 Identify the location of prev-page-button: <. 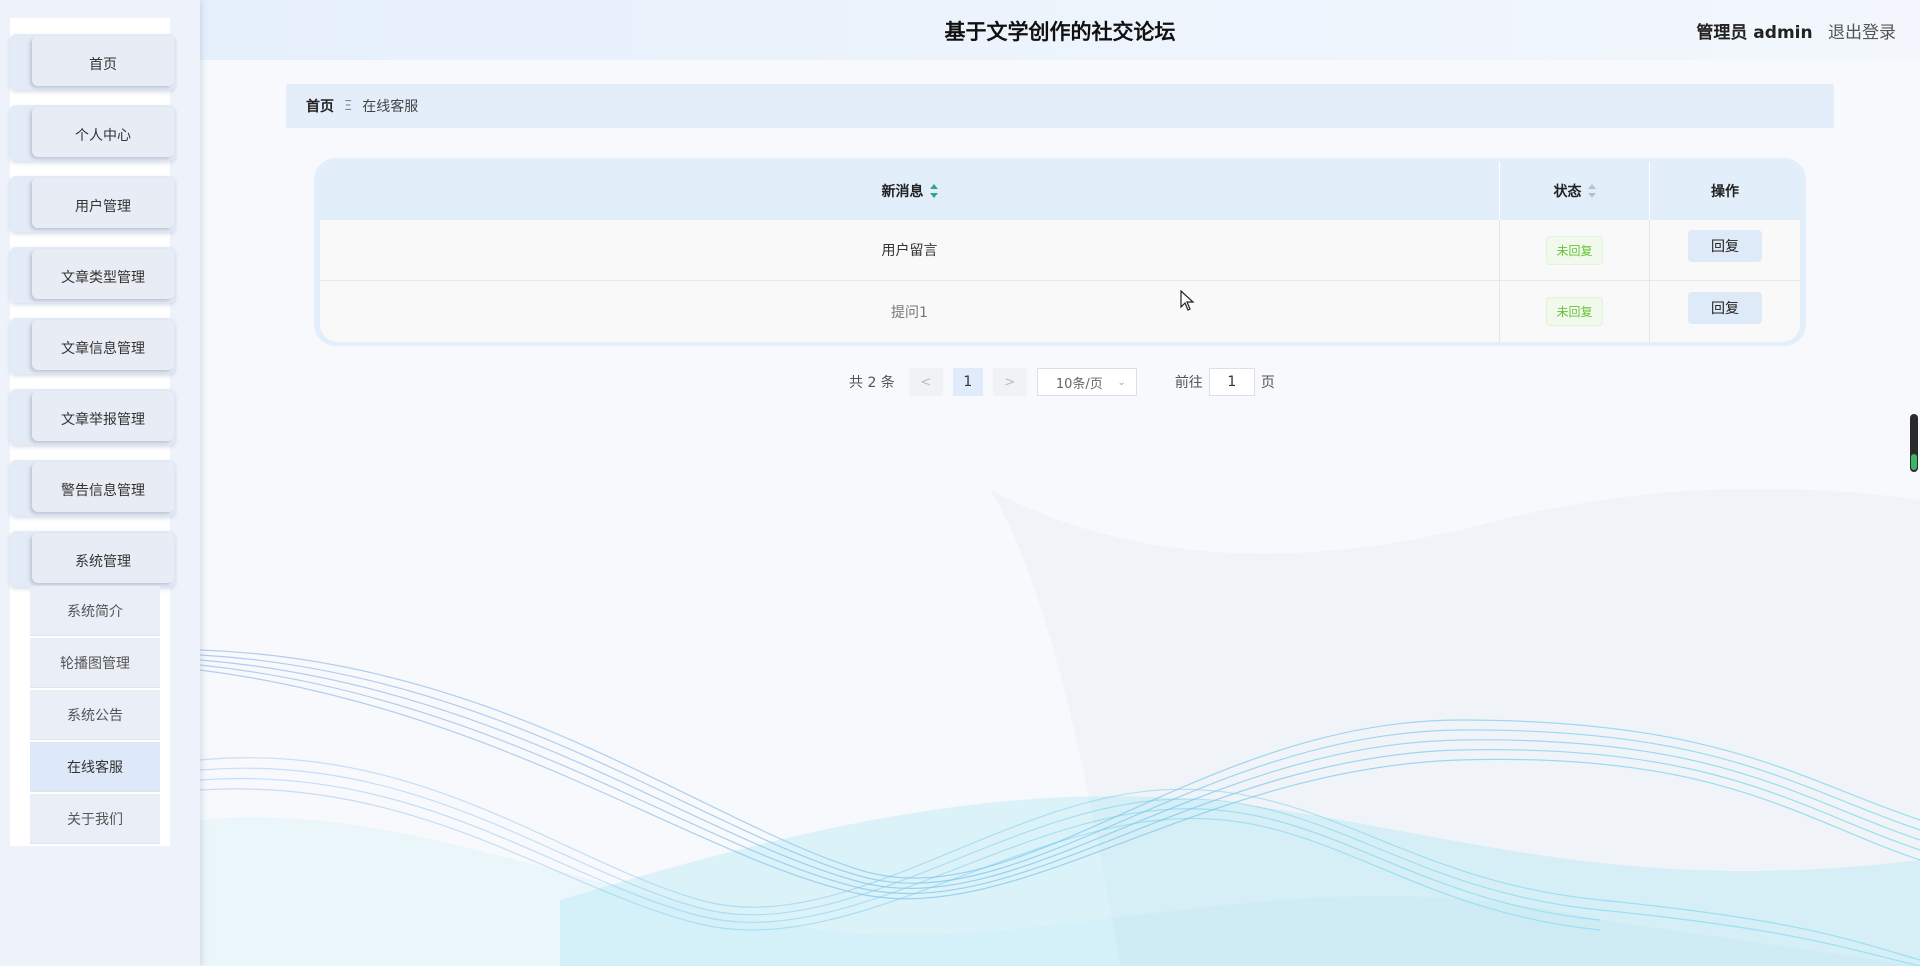
(925, 382).